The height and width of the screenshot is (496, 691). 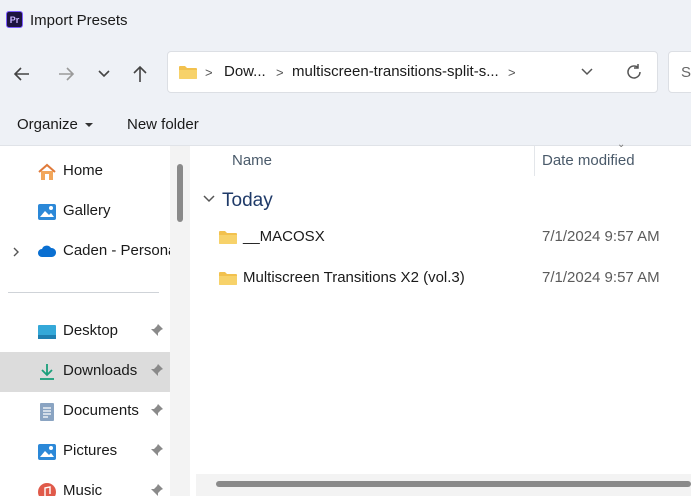 I want to click on file-row: __MACOSX 7/1/2024 9:57 AM, so click(x=452, y=237).